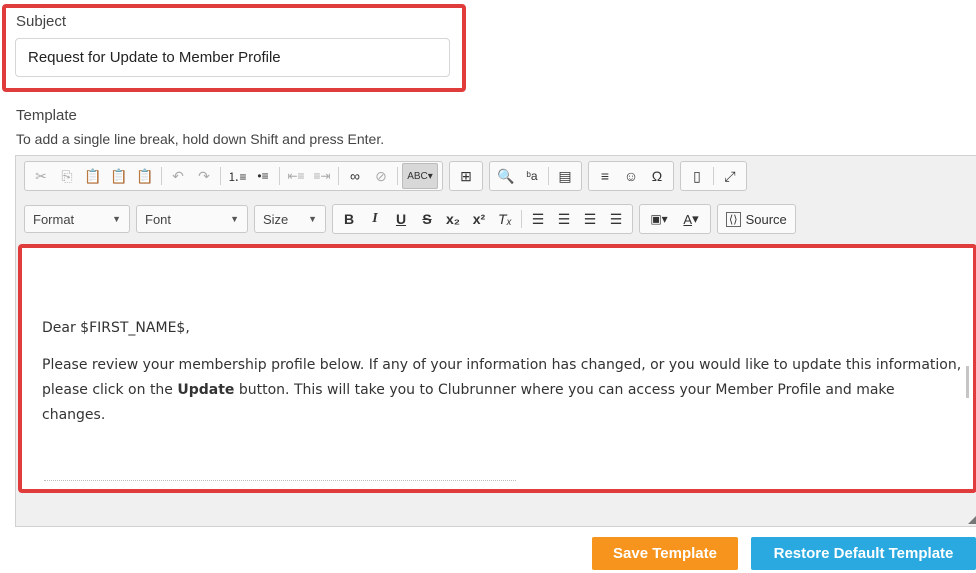 Image resolution: width=976 pixels, height=573 pixels. I want to click on save-template-button: Save Template, so click(665, 553).